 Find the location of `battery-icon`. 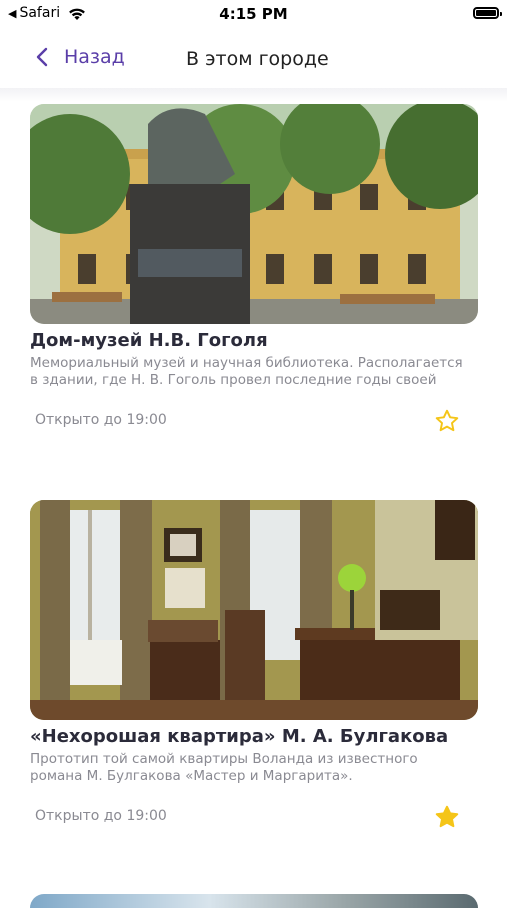

battery-icon is located at coordinates (487, 13).